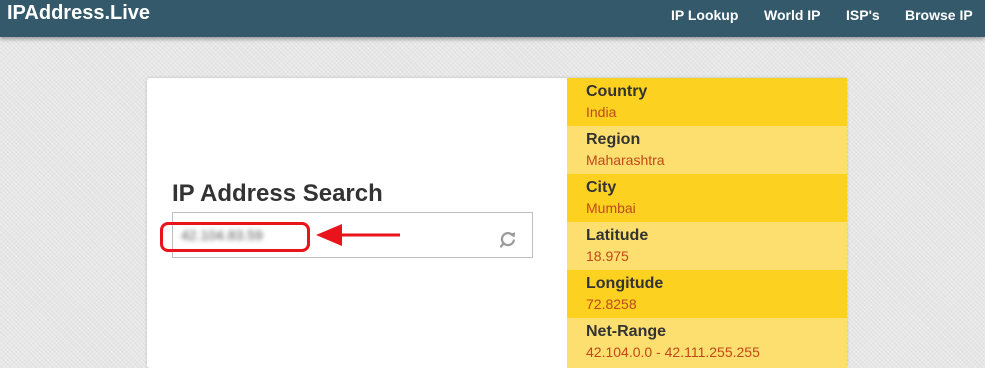 This screenshot has width=985, height=368. Describe the element at coordinates (707, 294) in the screenshot. I see `info-row-longitude: Longitude 72.8258` at that location.